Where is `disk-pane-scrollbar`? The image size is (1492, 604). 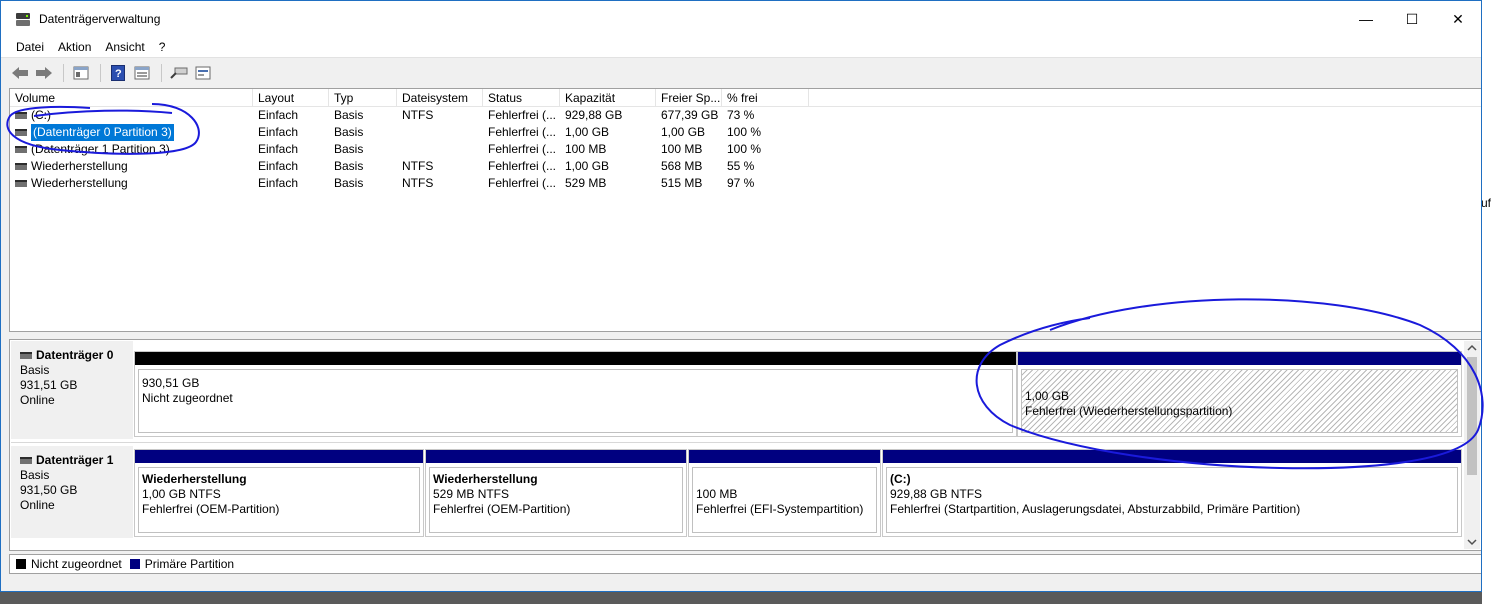 disk-pane-scrollbar is located at coordinates (1472, 445).